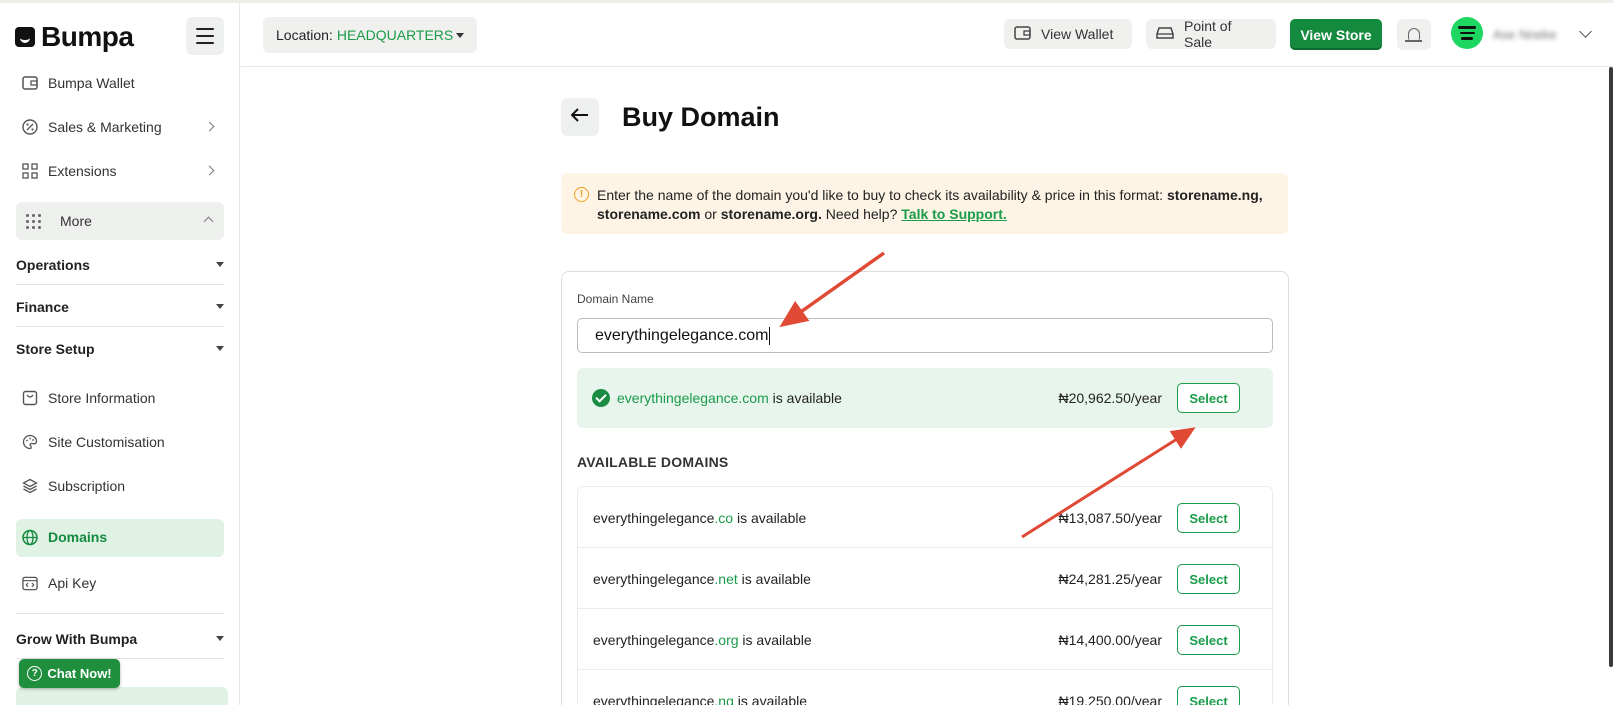  Describe the element at coordinates (102, 398) in the screenshot. I see `sidebar-item-label: Store Information` at that location.